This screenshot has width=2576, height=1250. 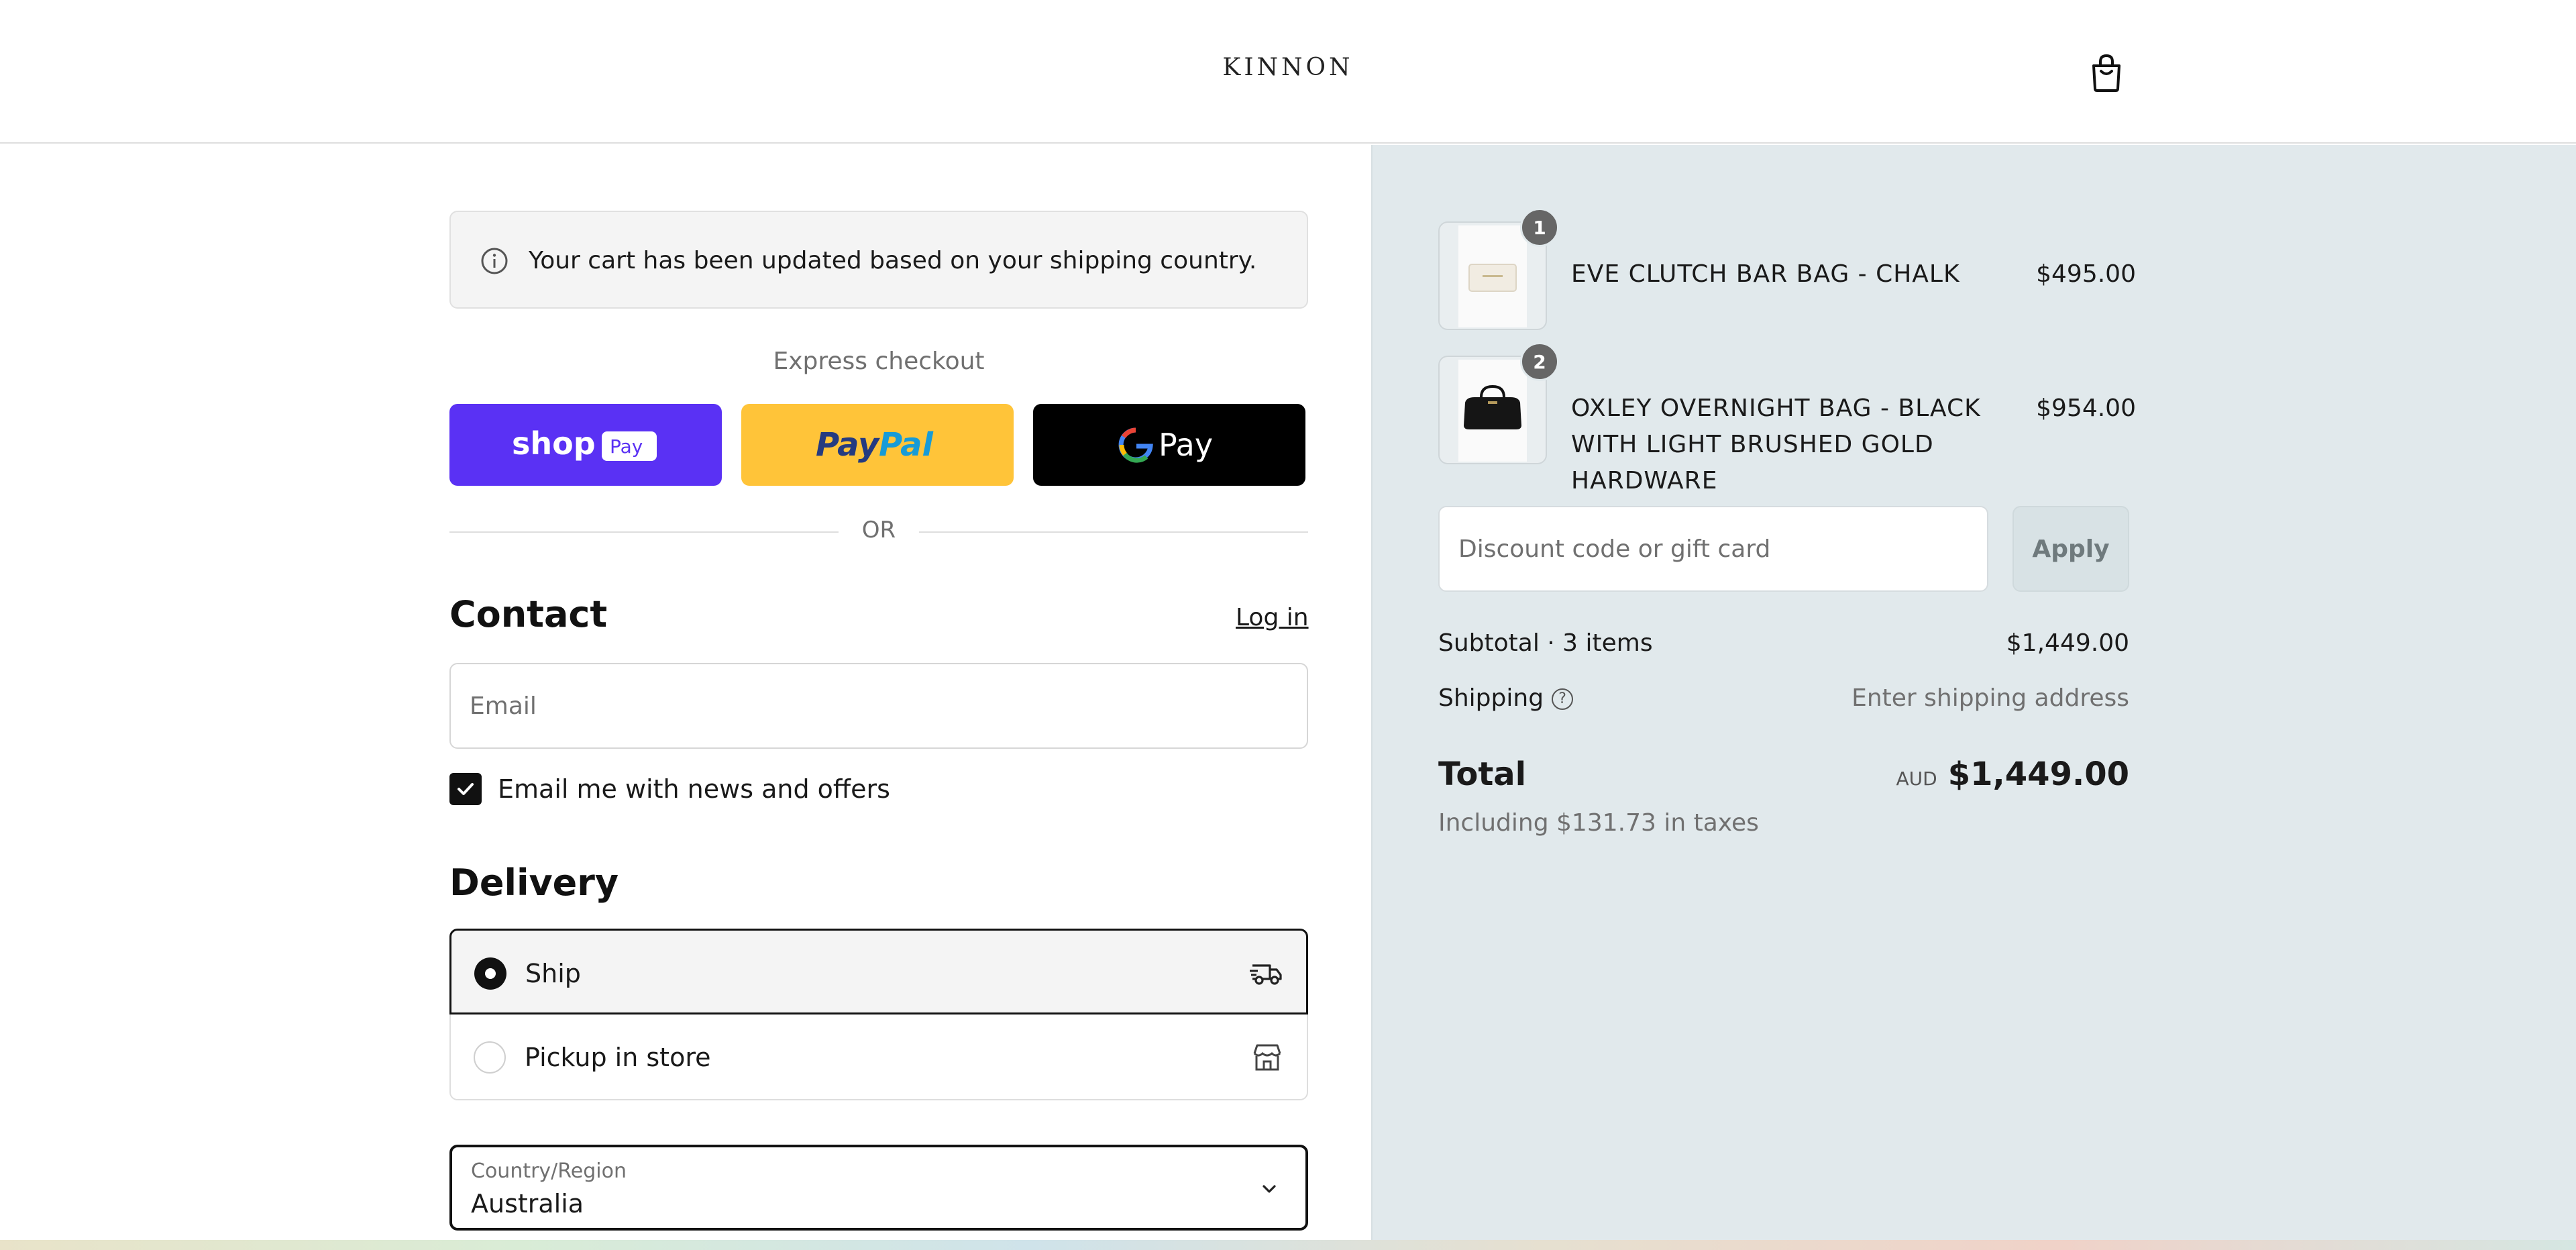 I want to click on check-icon, so click(x=466, y=789).